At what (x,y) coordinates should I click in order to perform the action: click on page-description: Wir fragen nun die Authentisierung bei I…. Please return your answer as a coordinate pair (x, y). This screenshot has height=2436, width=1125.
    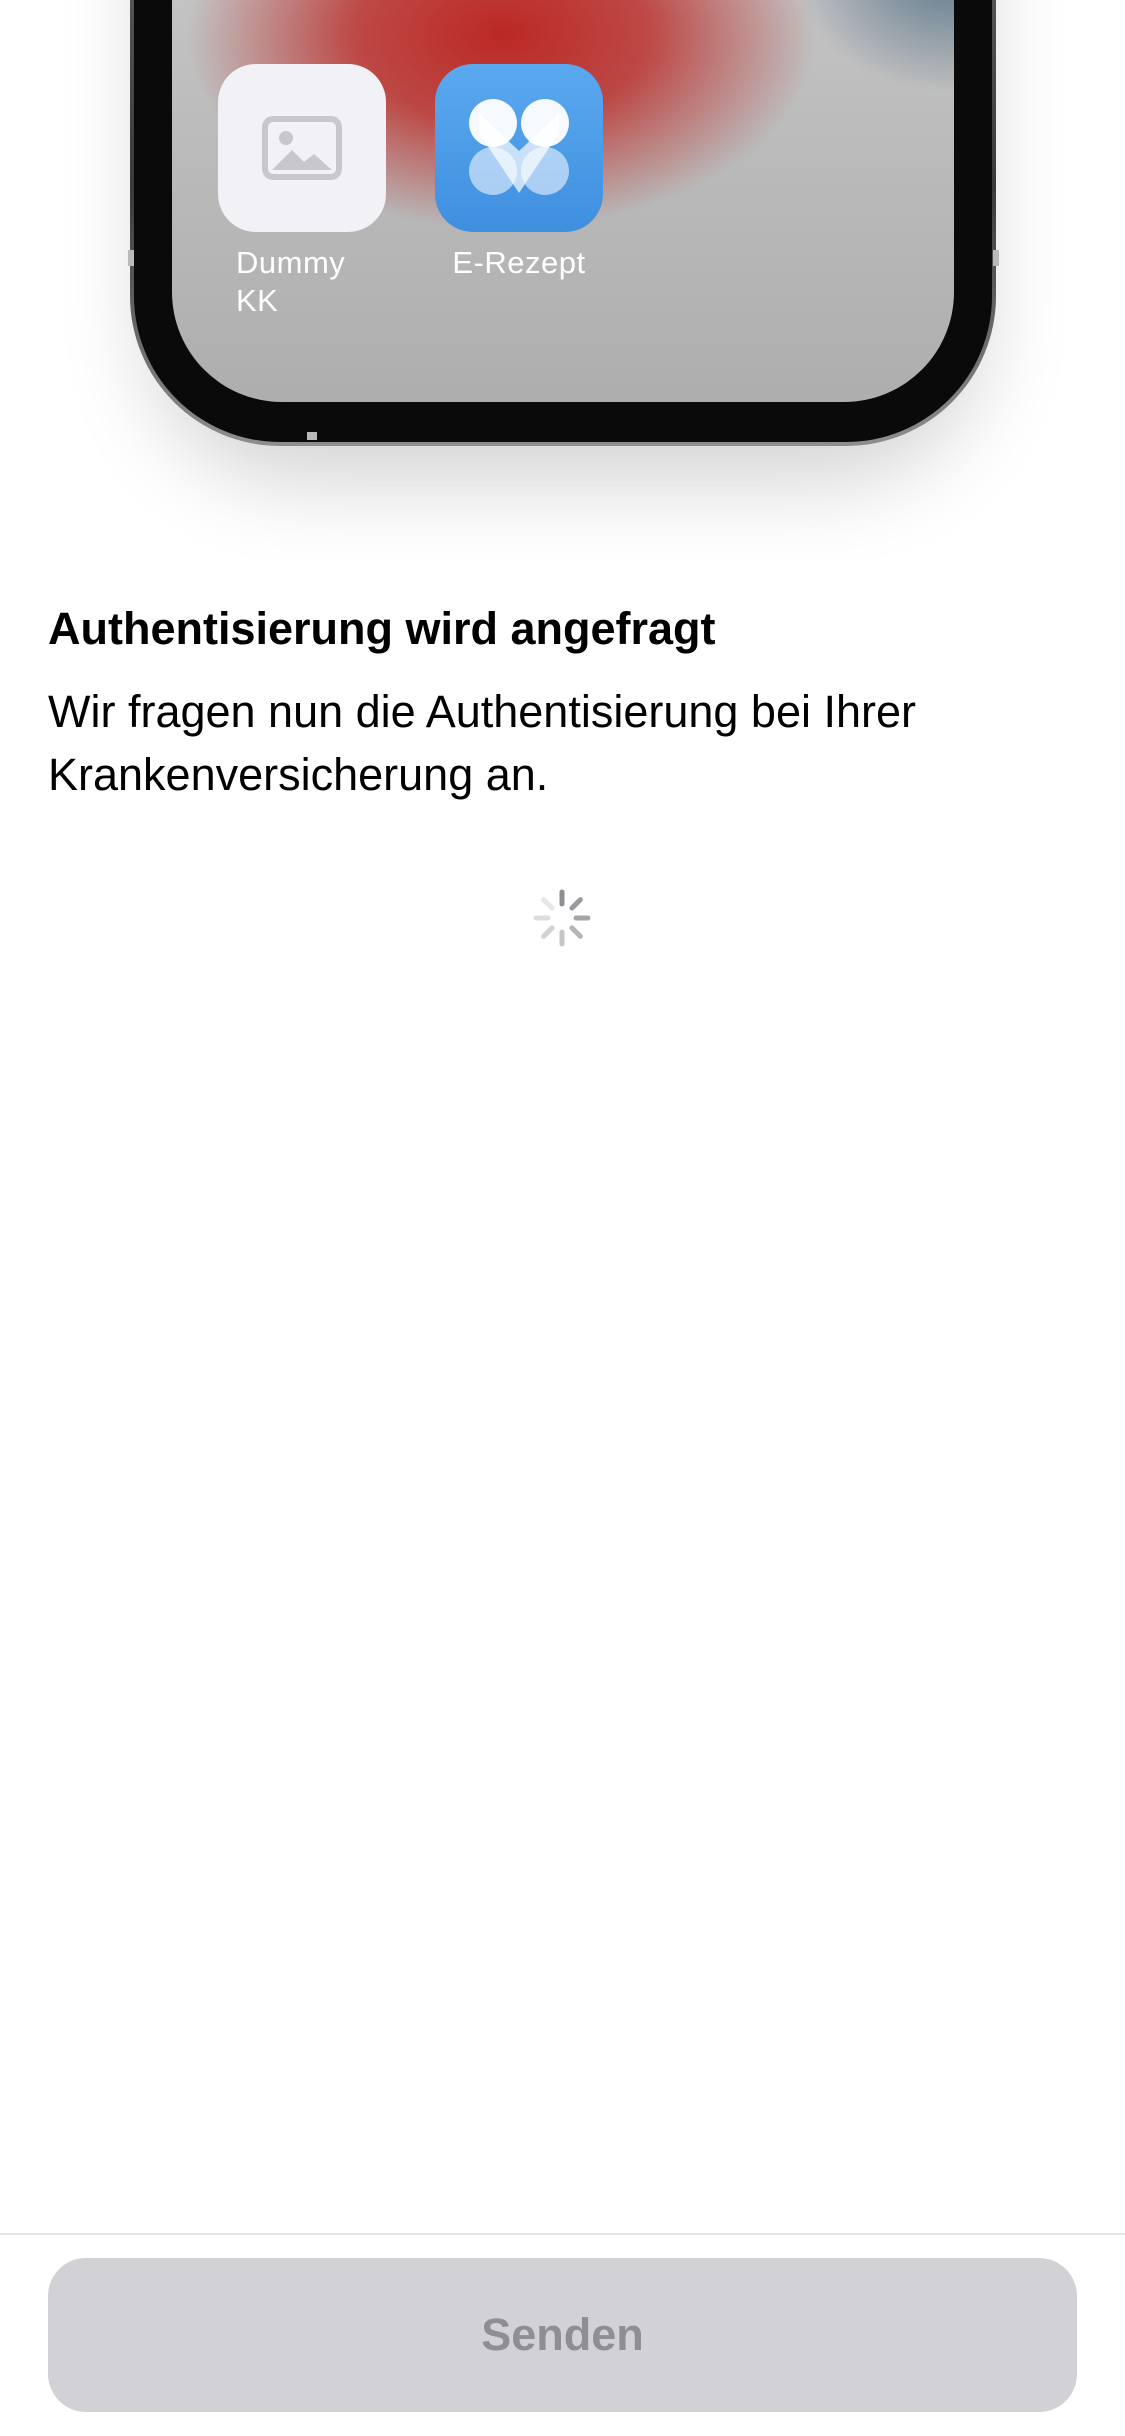
    Looking at the image, I should click on (482, 743).